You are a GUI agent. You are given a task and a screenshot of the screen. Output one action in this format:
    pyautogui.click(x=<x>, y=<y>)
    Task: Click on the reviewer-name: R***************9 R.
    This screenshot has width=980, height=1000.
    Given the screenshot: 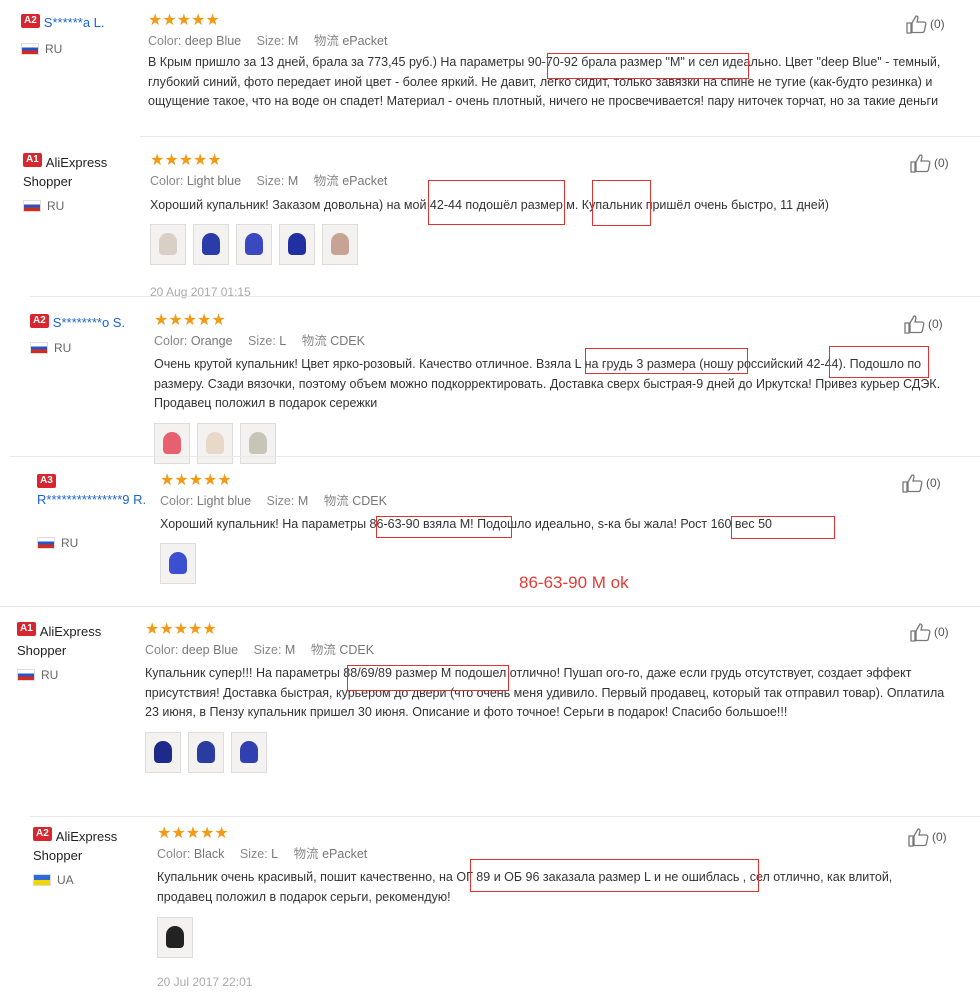 What is the action you would take?
    pyautogui.click(x=99, y=500)
    